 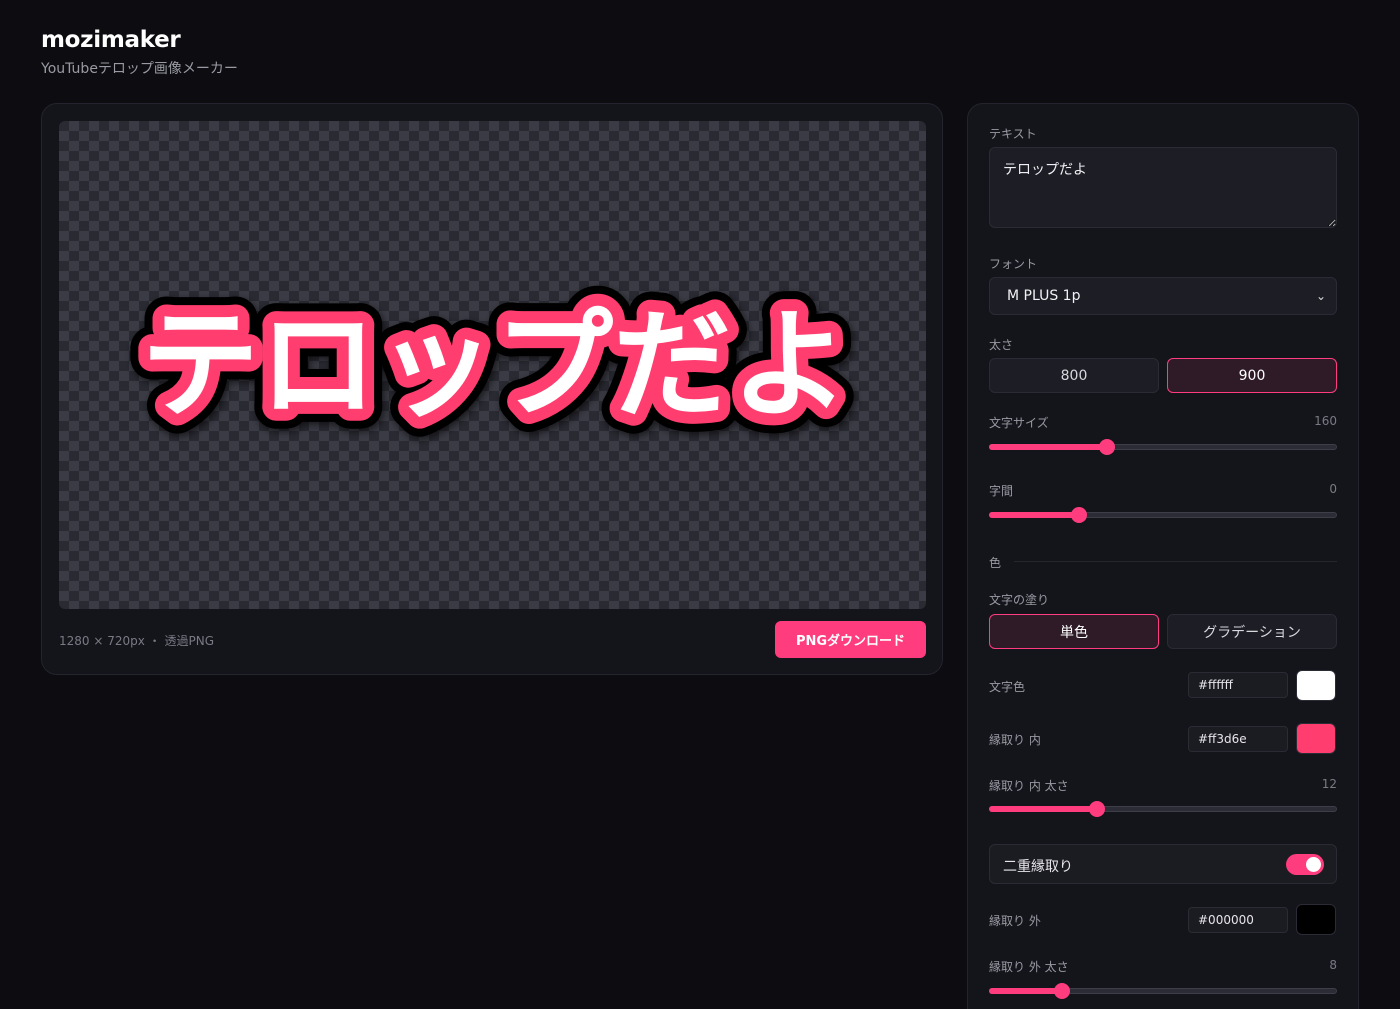 I want to click on fill-solid-button: 単色, so click(x=1074, y=631).